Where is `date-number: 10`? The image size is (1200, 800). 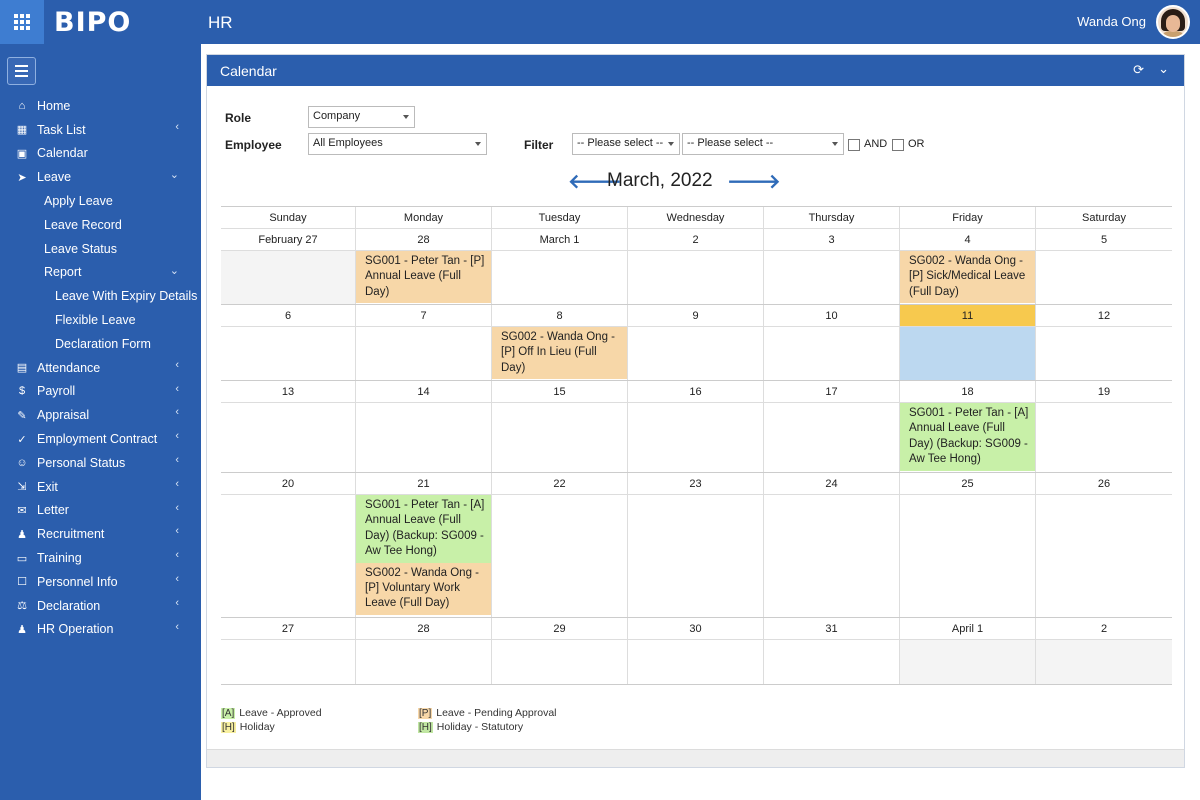 date-number: 10 is located at coordinates (832, 315).